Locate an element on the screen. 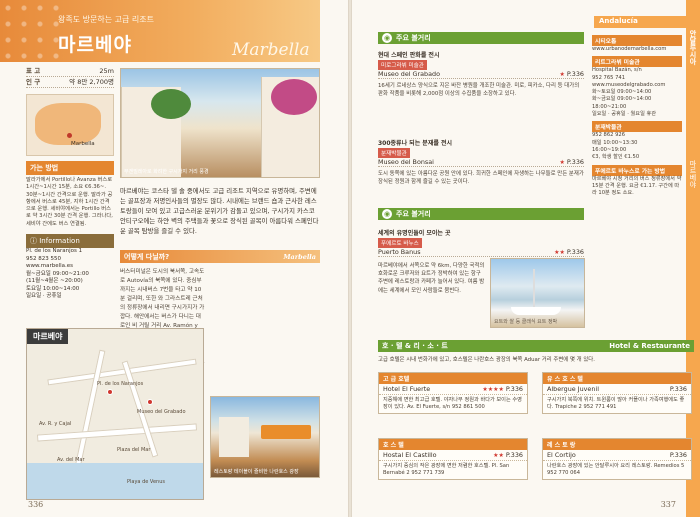 This screenshot has height=517, width=700. side-line: €3, 학생 할인 €1.50 is located at coordinates (616, 157).